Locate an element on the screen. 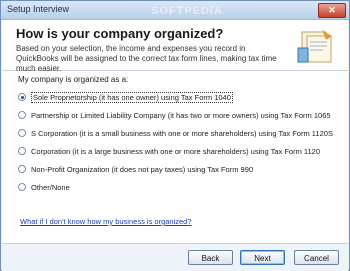 The height and width of the screenshot is (271, 350). next-button: Next is located at coordinates (262, 257).